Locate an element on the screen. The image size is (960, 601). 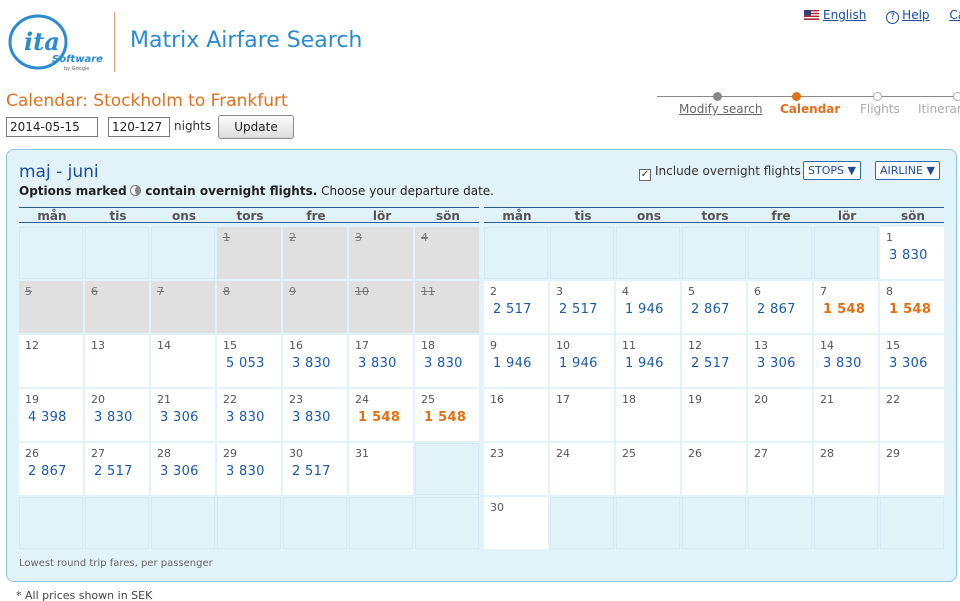
step-modify-search: Modify search is located at coordinates (720, 109).